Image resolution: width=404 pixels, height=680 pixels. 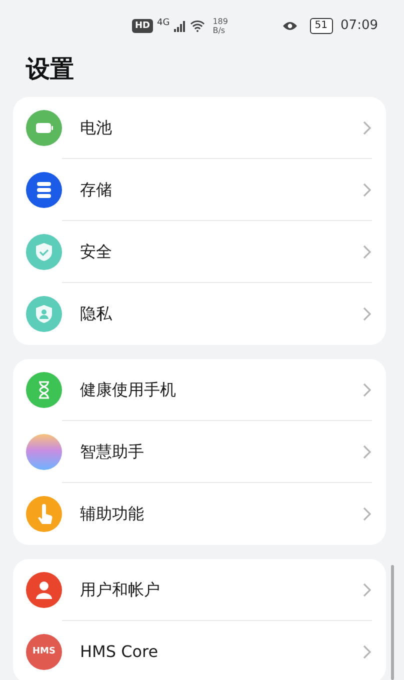 I want to click on speed-unit: B/s, so click(x=219, y=30).